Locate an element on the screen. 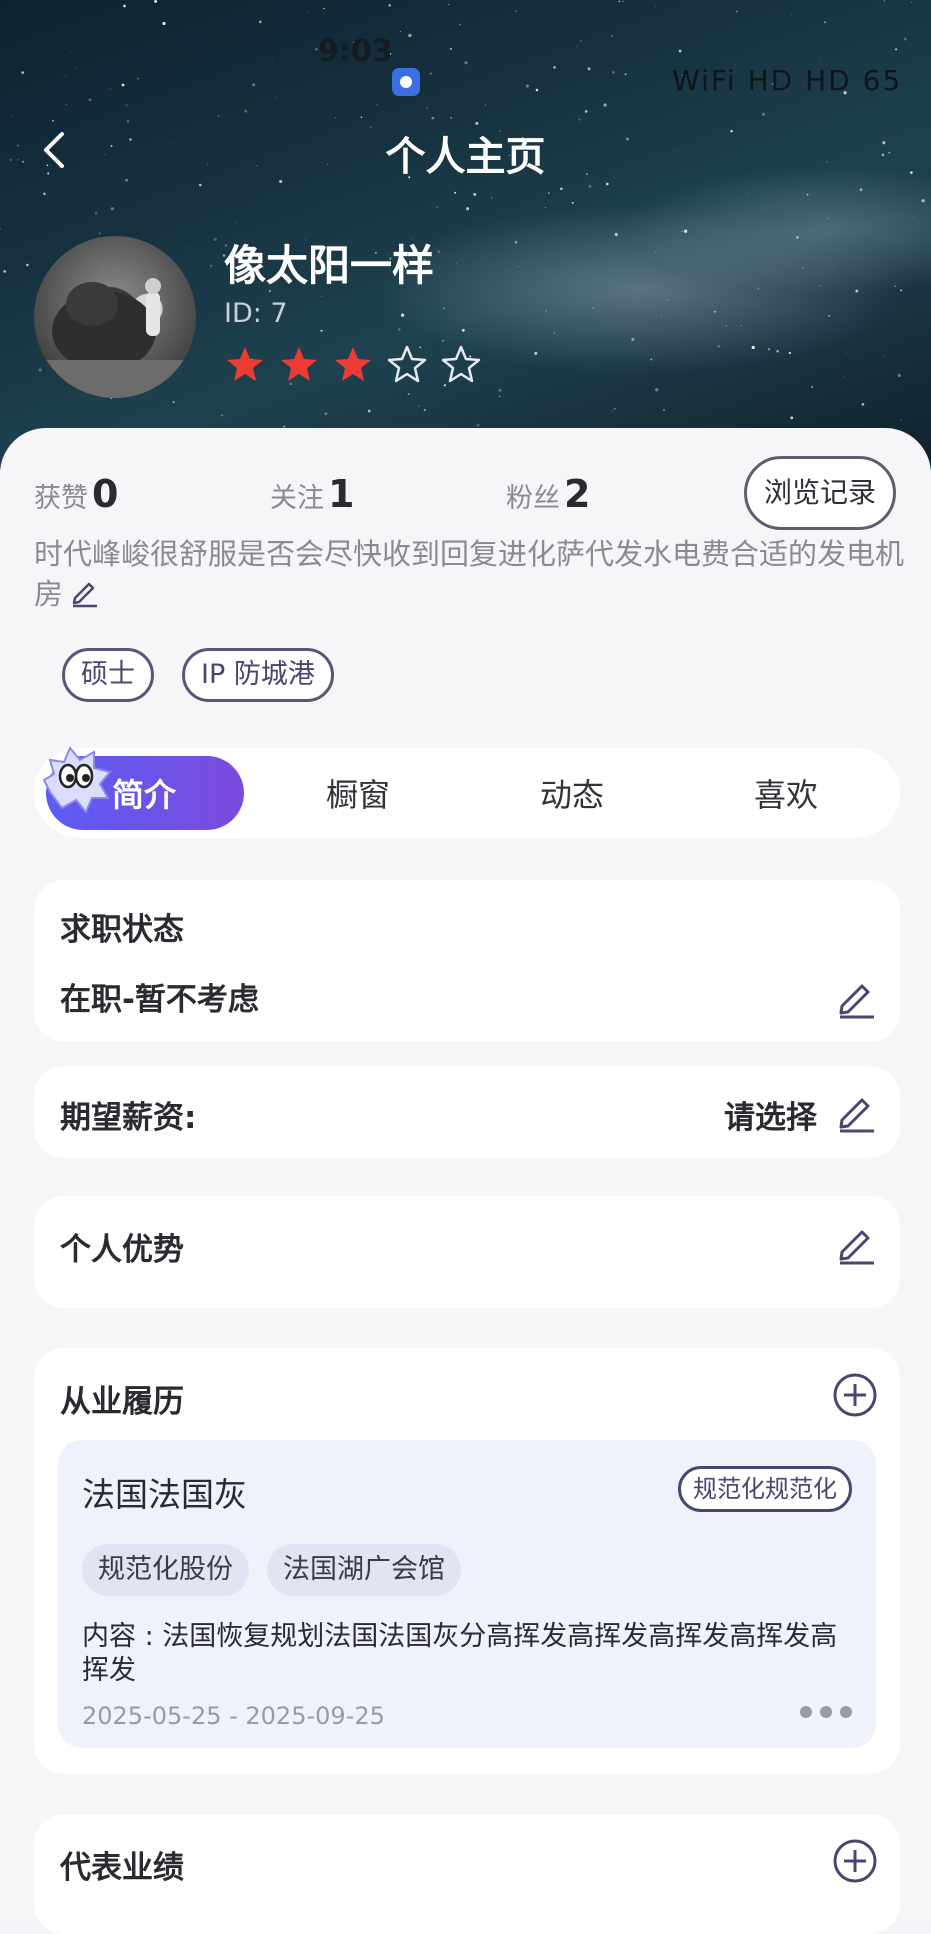 The height and width of the screenshot is (1934, 931). tag-degree: 硕士 is located at coordinates (108, 675).